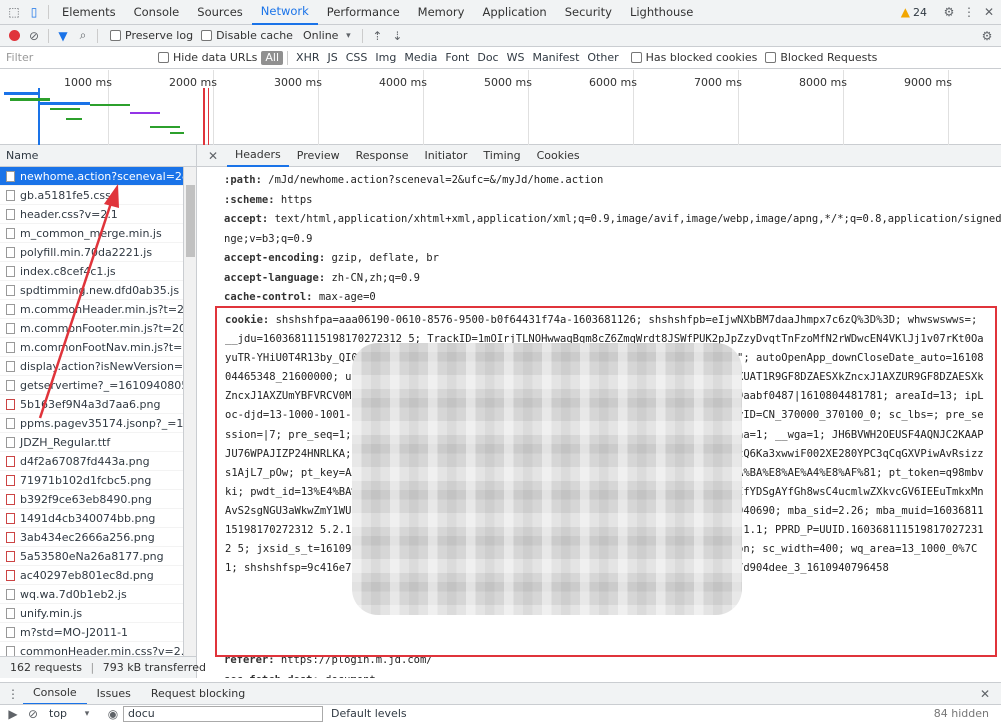 This screenshot has height=722, width=1001. What do you see at coordinates (98, 156) in the screenshot?
I see `name-column-header: Name` at bounding box center [98, 156].